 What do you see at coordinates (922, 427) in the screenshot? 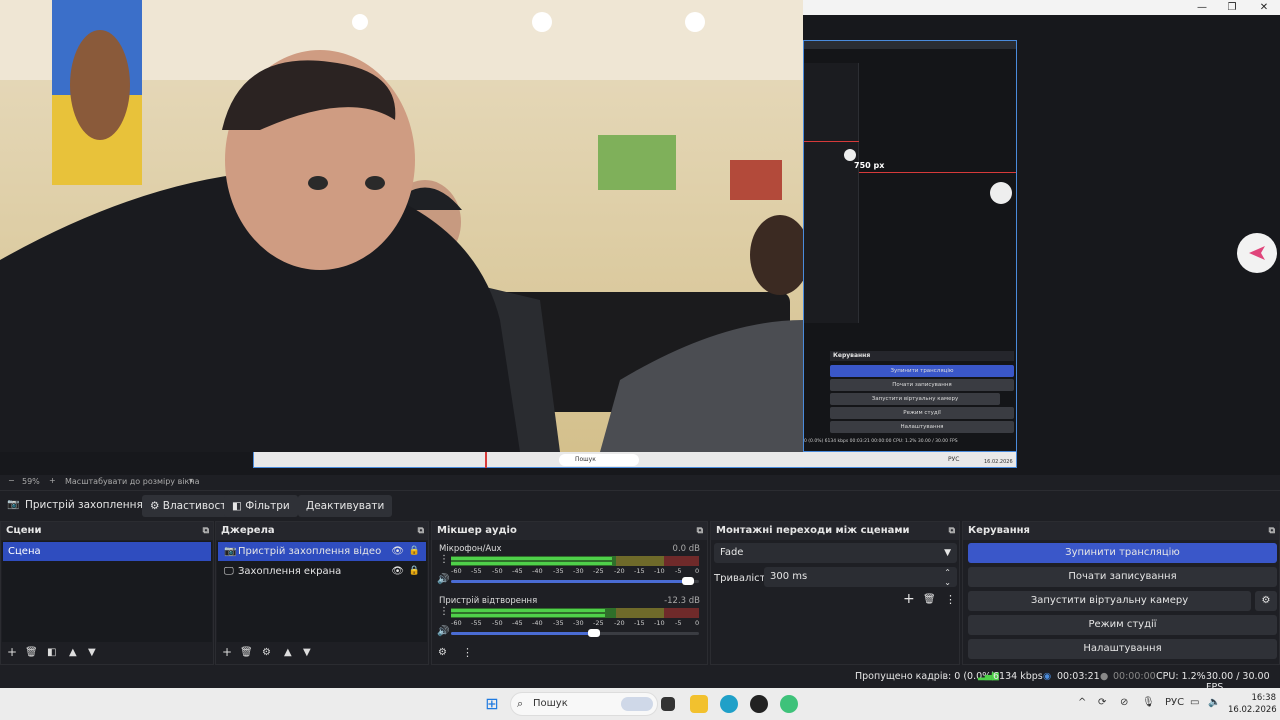
I see `nested-settings: Налаштування` at bounding box center [922, 427].